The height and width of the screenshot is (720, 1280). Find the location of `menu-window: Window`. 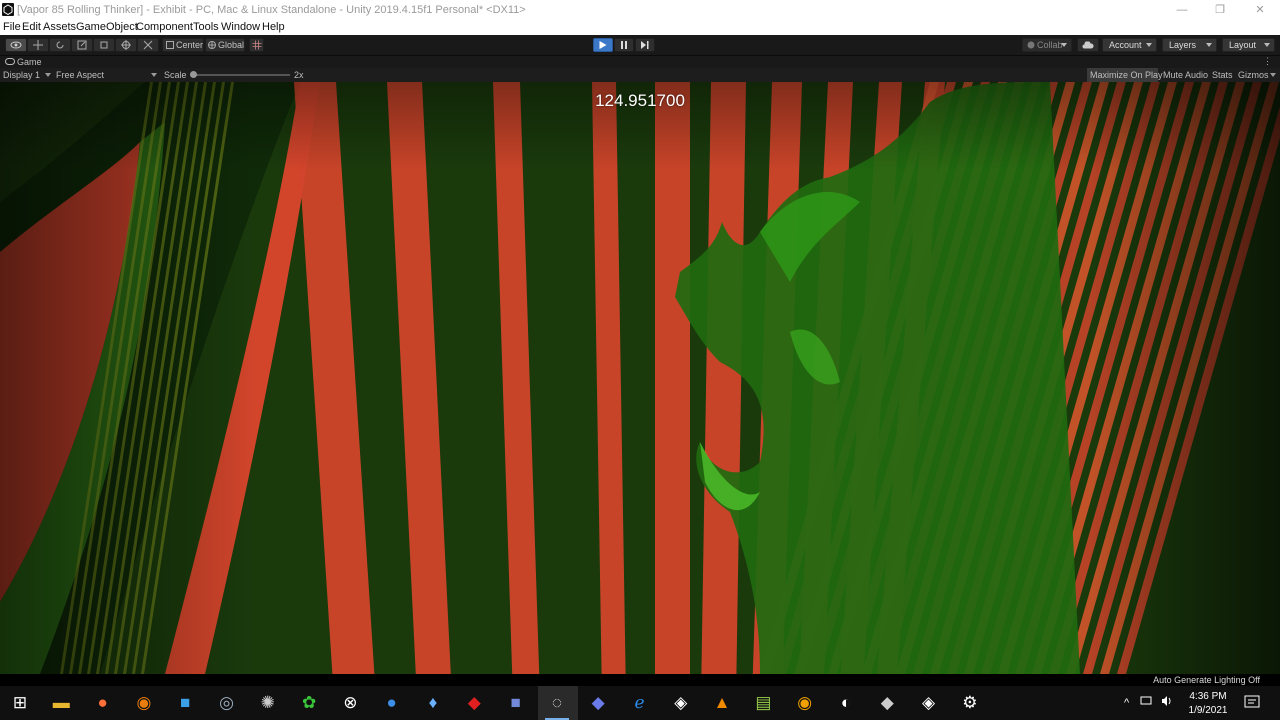

menu-window: Window is located at coordinates (240, 27).